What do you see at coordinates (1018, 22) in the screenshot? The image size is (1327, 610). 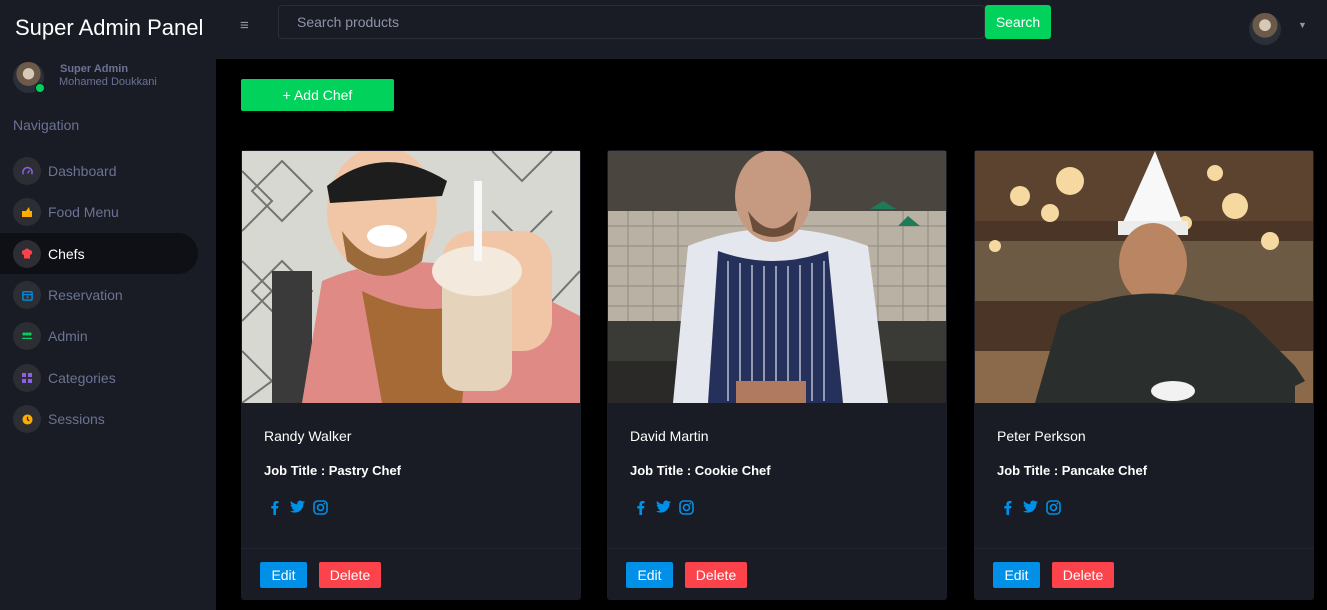 I see `search-button: Search` at bounding box center [1018, 22].